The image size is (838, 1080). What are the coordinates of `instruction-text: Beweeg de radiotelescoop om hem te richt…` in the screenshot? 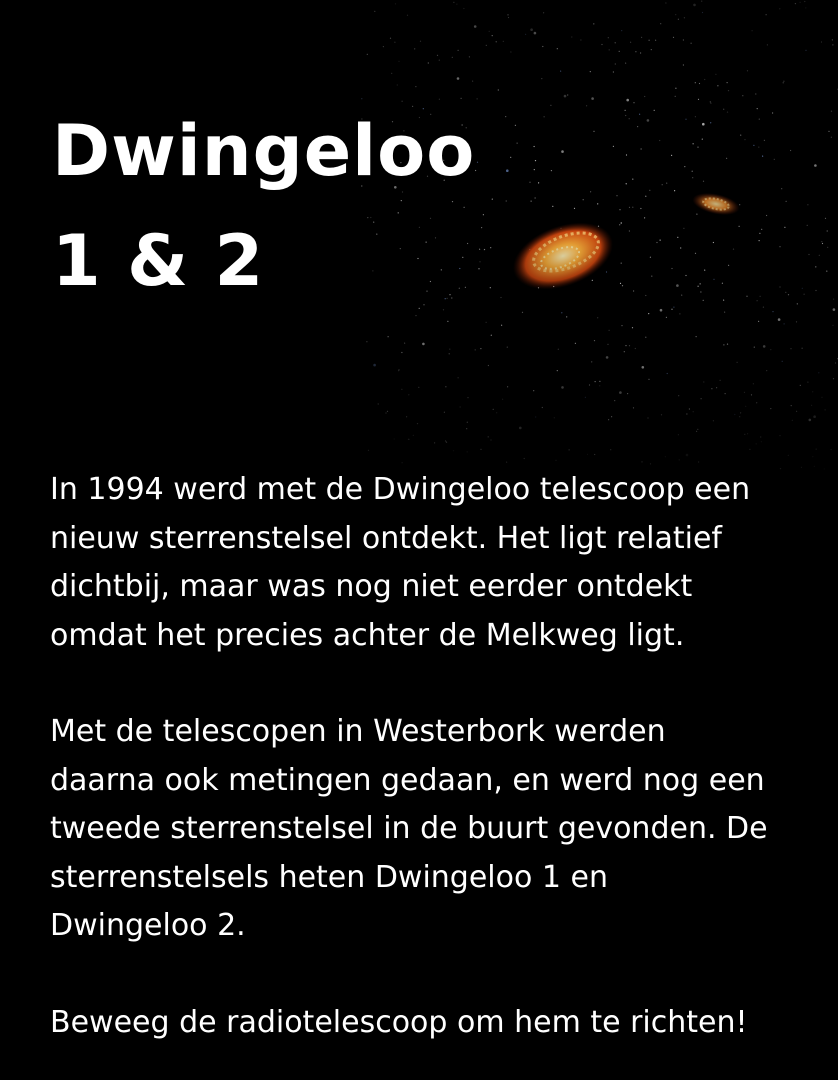 It's located at (399, 1022).